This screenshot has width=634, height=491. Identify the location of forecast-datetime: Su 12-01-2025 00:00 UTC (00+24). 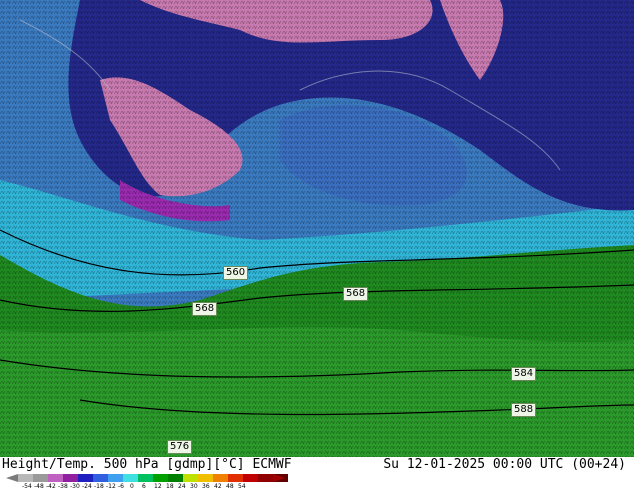
(504, 464).